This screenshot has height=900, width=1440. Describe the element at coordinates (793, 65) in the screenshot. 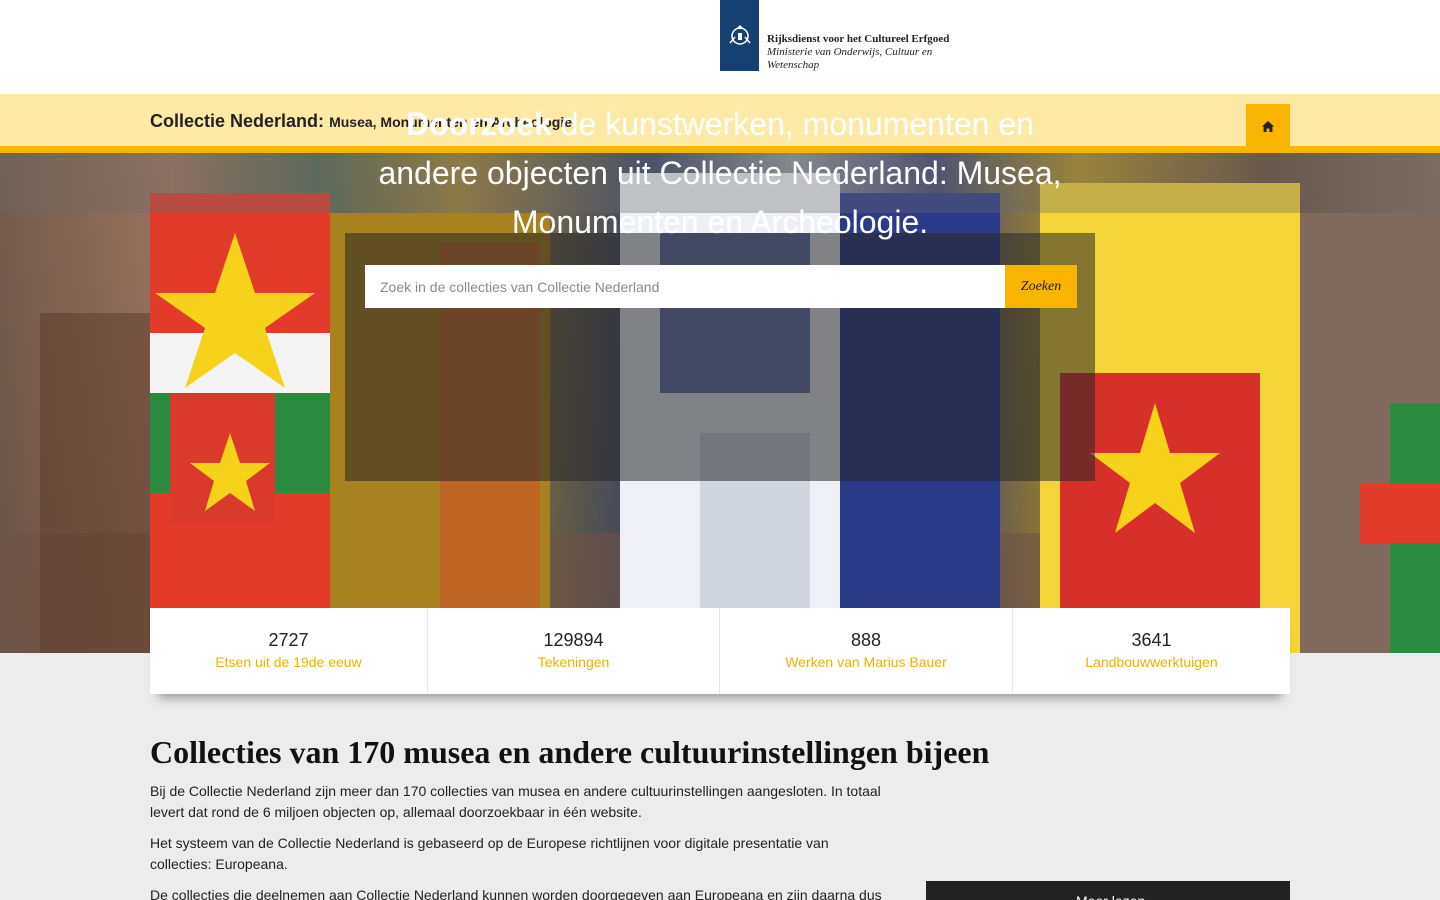

I see `logo-line-3: Wetenschap` at that location.